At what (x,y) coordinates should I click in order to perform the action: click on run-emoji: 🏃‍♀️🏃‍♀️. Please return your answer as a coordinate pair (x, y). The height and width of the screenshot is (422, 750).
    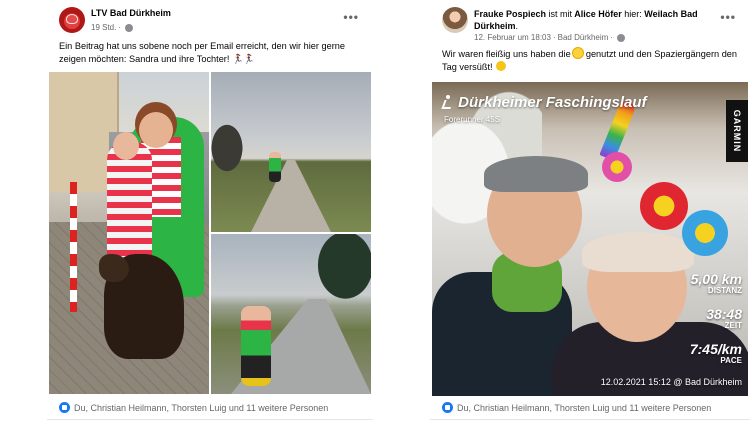
    Looking at the image, I should click on (243, 59).